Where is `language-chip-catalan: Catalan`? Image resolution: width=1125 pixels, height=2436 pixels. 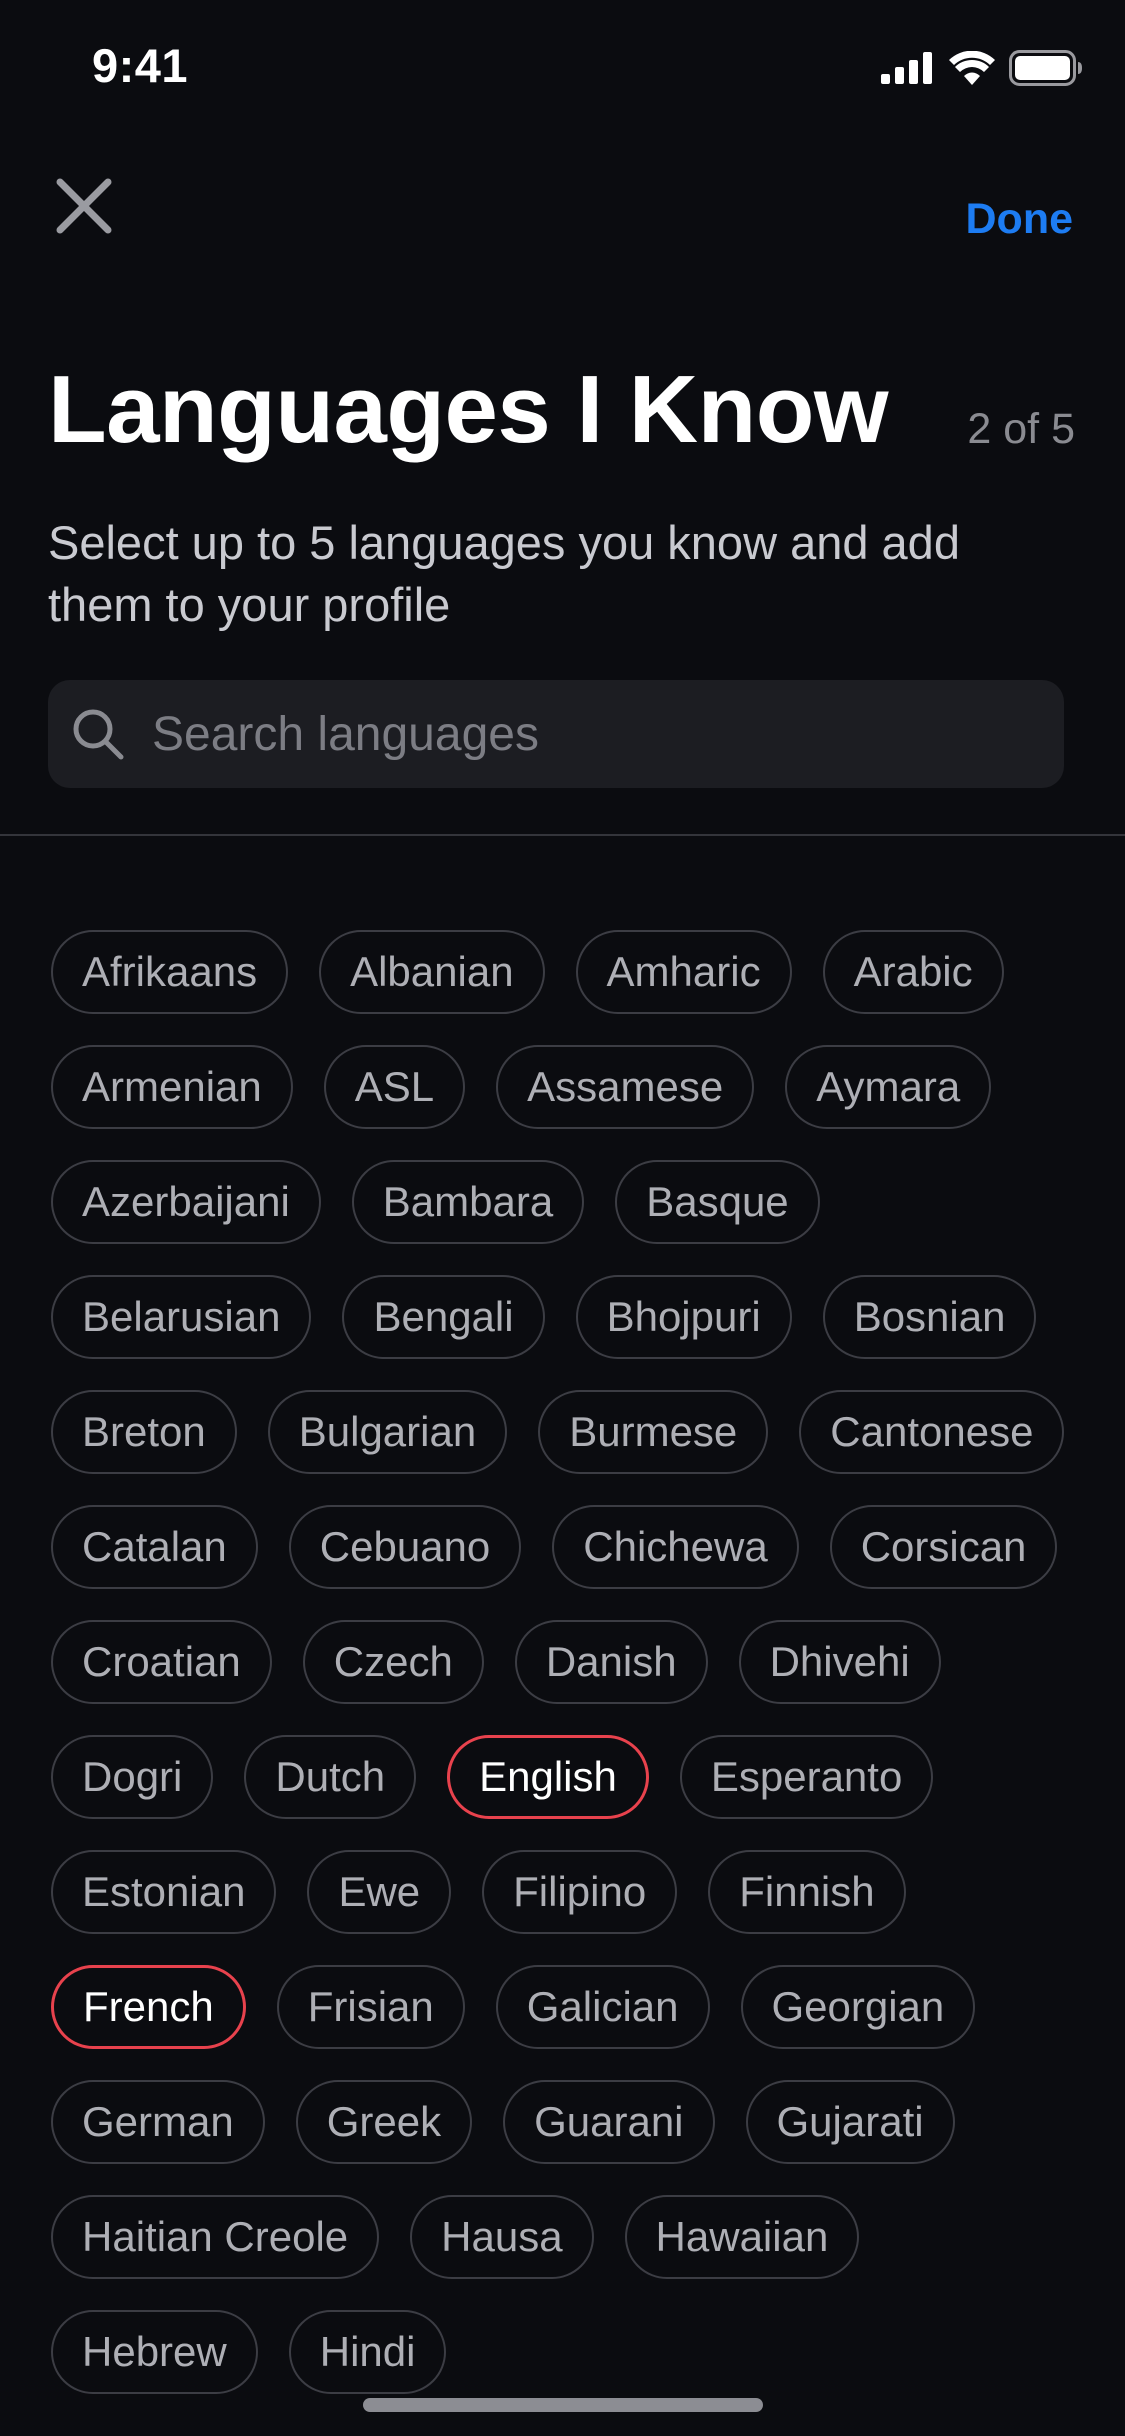
language-chip-catalan: Catalan is located at coordinates (154, 1547).